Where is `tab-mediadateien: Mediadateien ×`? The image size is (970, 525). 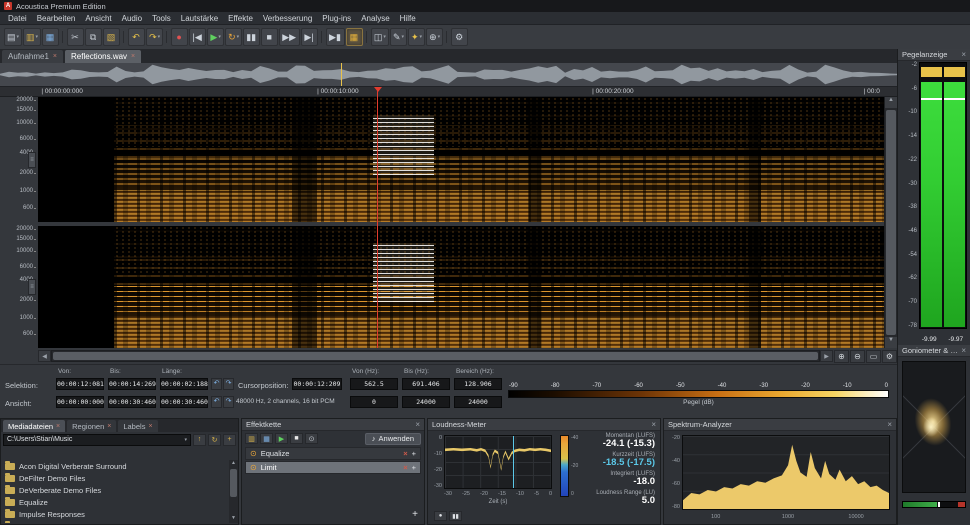 tab-mediadateien: Mediadateien × is located at coordinates (34, 426).